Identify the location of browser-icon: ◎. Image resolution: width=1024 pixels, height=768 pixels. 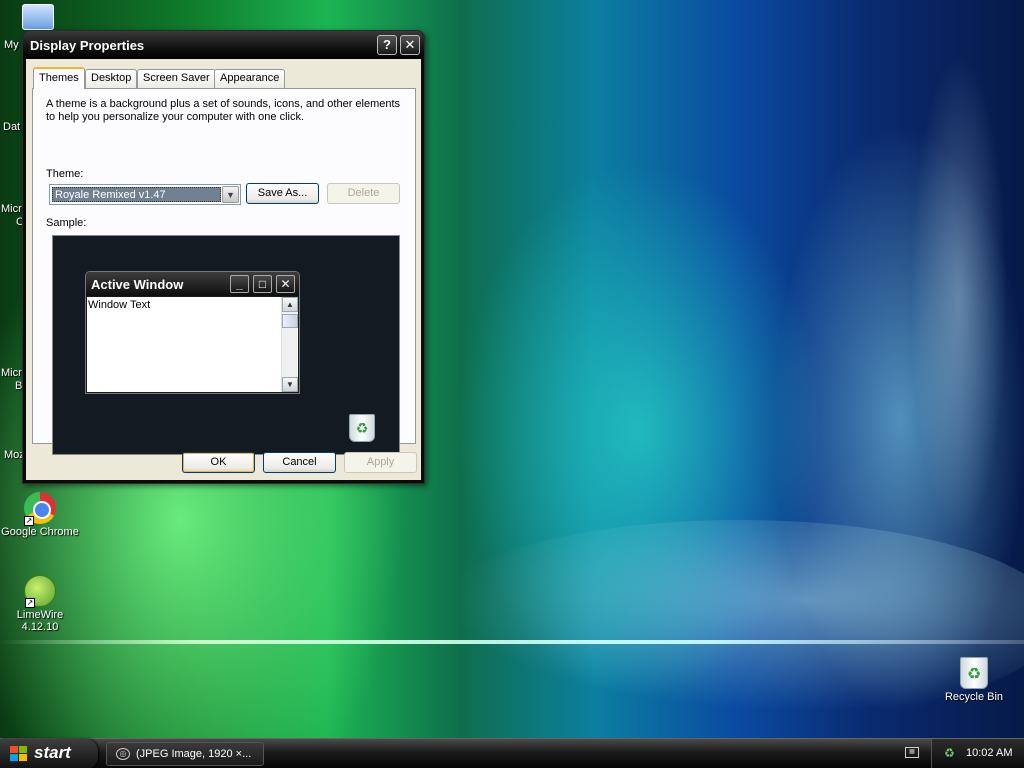
(123, 754).